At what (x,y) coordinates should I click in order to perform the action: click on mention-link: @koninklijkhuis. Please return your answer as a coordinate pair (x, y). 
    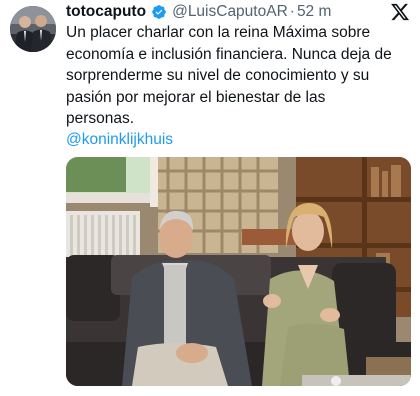
    Looking at the image, I should click on (119, 140).